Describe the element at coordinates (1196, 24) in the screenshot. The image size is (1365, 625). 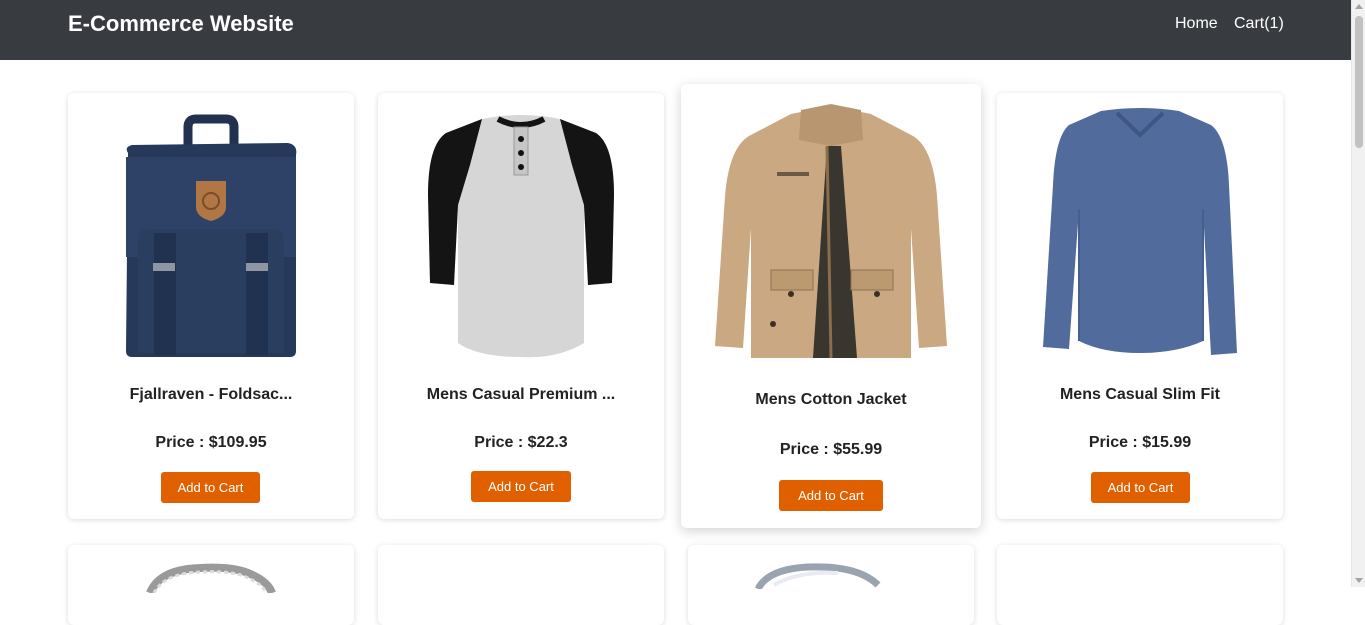
I see `nav-home-link: Home` at that location.